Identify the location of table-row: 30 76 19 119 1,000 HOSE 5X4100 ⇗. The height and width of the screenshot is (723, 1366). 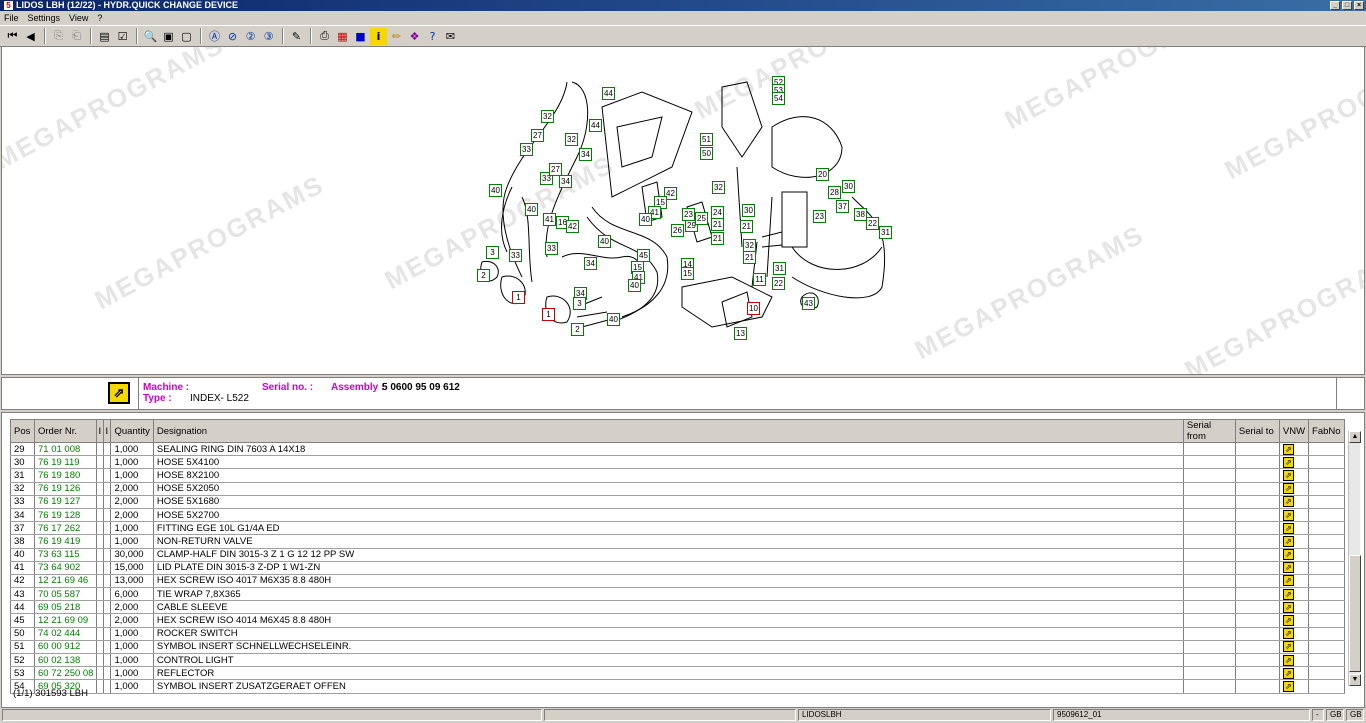
(677, 462).